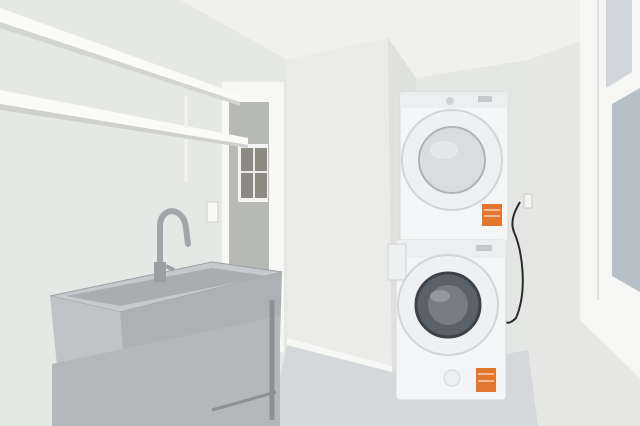 The height and width of the screenshot is (426, 640). Describe the element at coordinates (397, 262) in the screenshot. I see `washer-detergent-drawer` at that location.